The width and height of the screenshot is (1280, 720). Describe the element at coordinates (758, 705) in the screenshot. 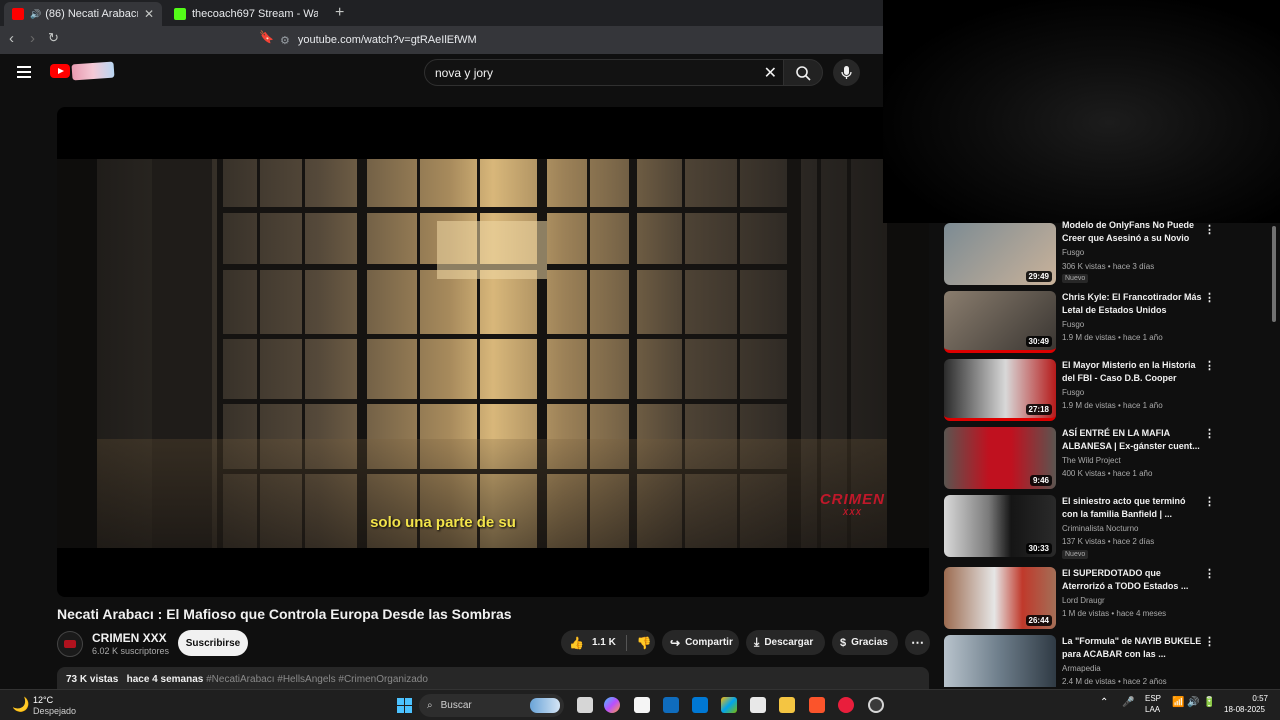

I see `store-icon` at that location.